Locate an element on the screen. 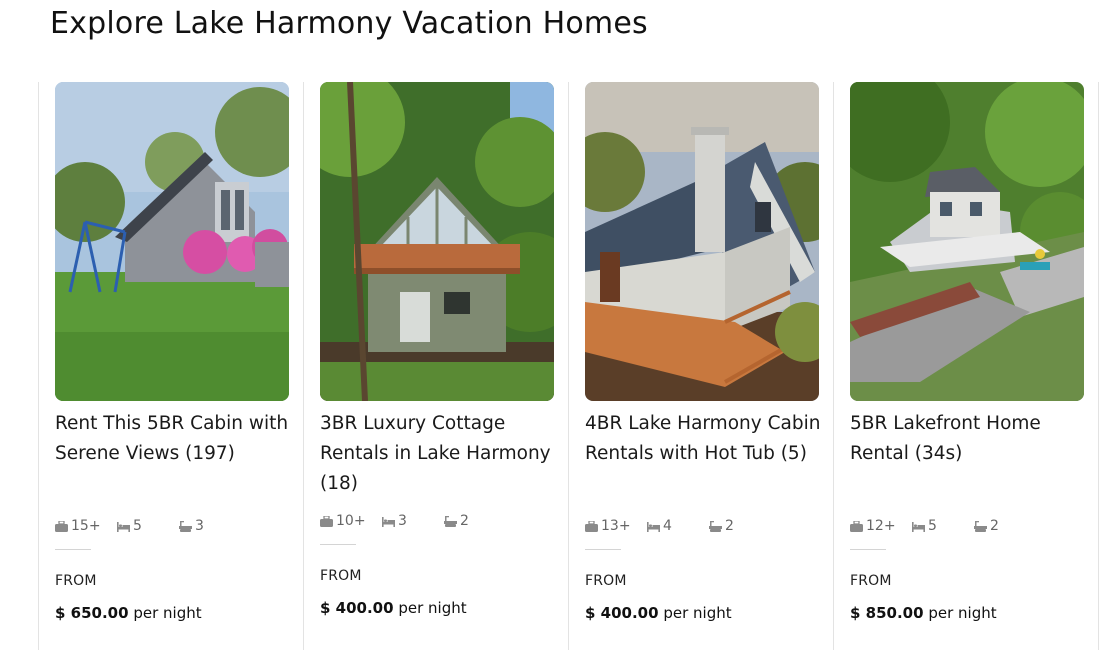 The height and width of the screenshot is (667, 1111). guests-count: 13+ is located at coordinates (616, 526).